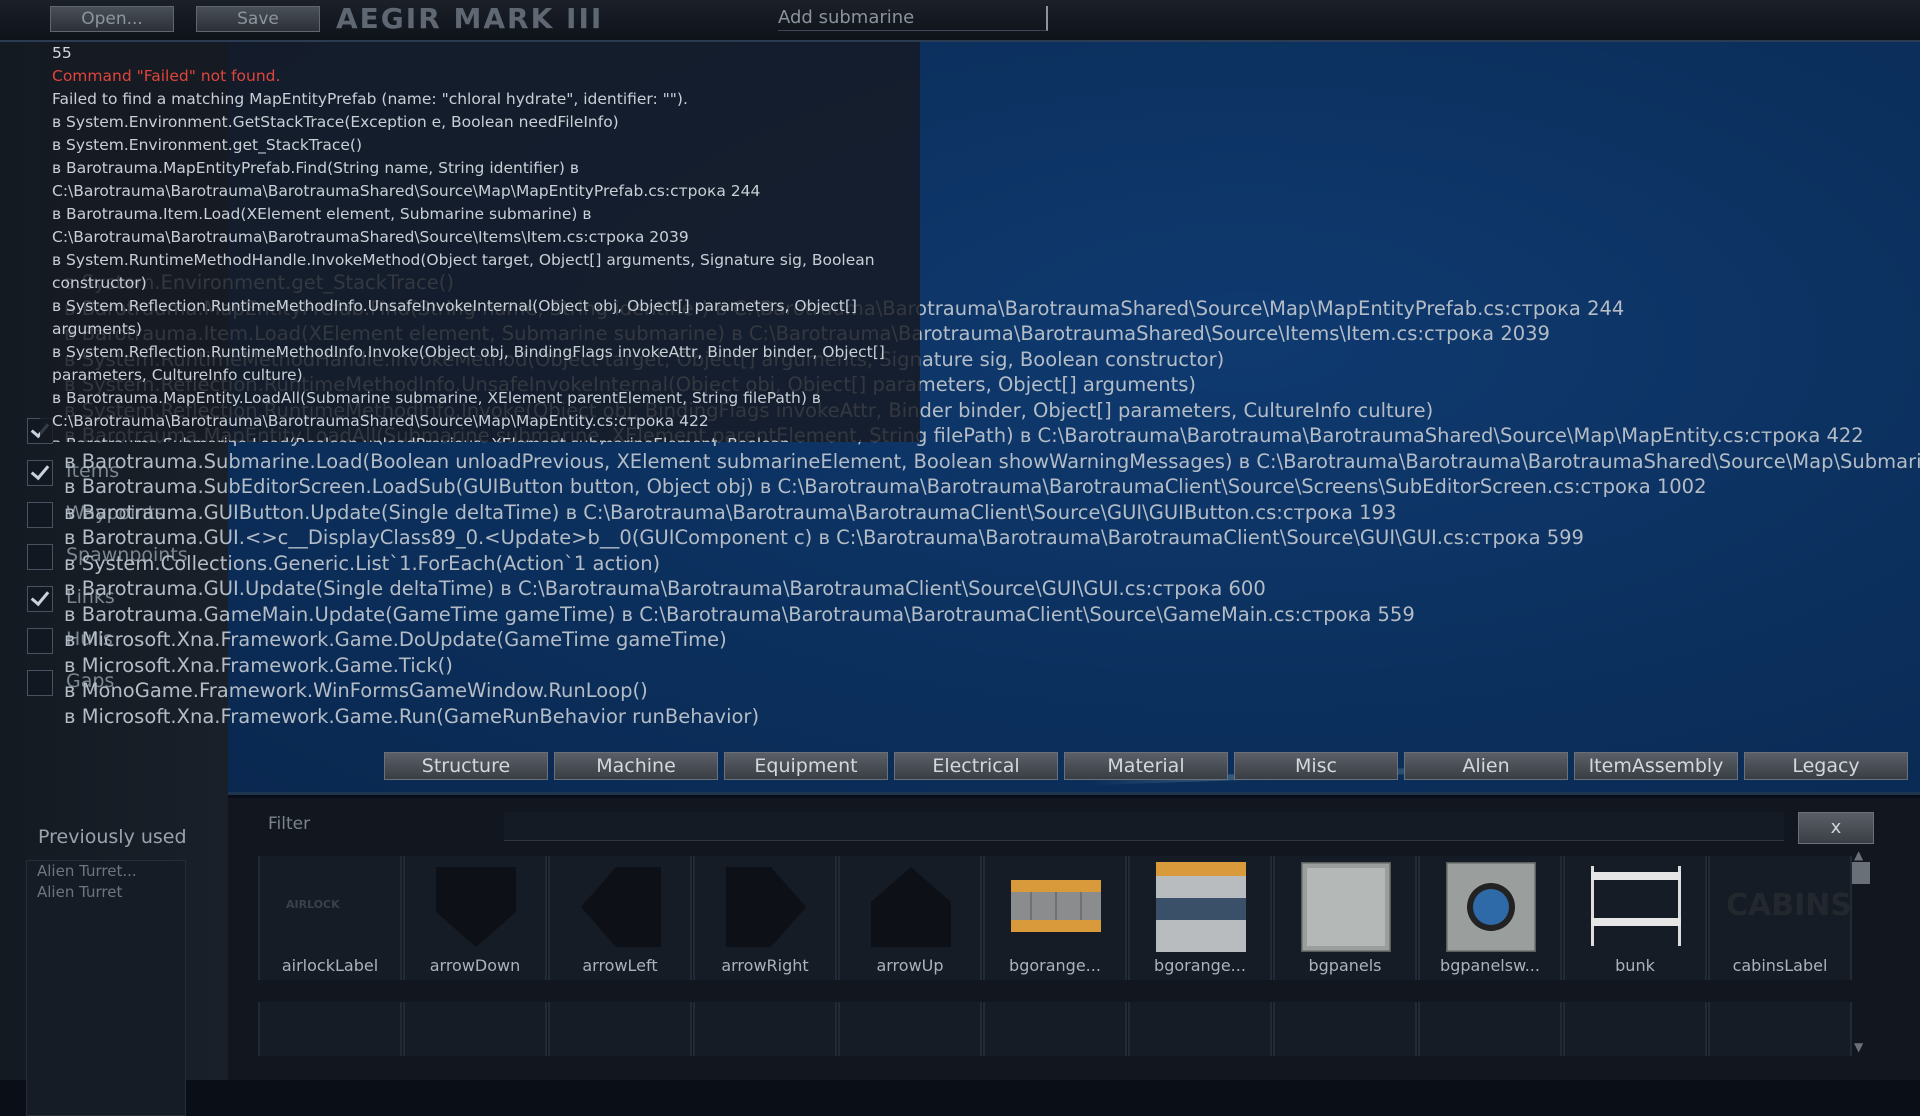 The height and width of the screenshot is (1116, 1920). Describe the element at coordinates (97, 329) in the screenshot. I see `console-line: arguments)` at that location.